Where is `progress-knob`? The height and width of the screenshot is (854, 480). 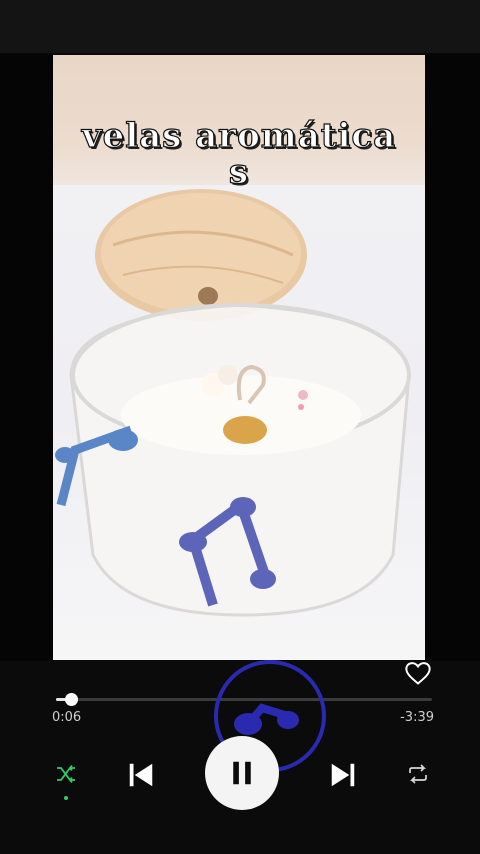
progress-knob is located at coordinates (72, 699).